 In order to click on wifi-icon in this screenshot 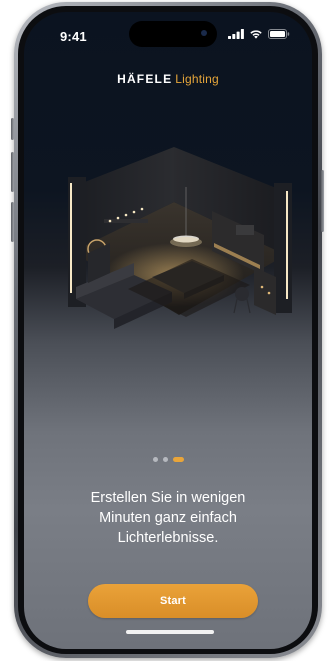, I will do `click(256, 34)`.